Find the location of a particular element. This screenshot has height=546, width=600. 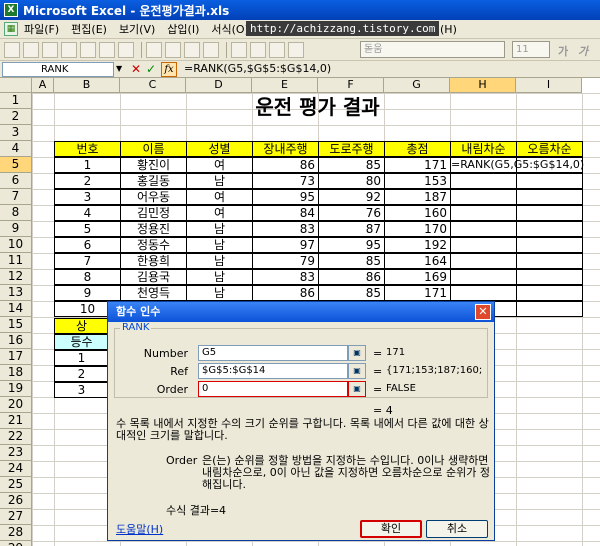

lower-table-subheader: 등수 is located at coordinates (81, 342).